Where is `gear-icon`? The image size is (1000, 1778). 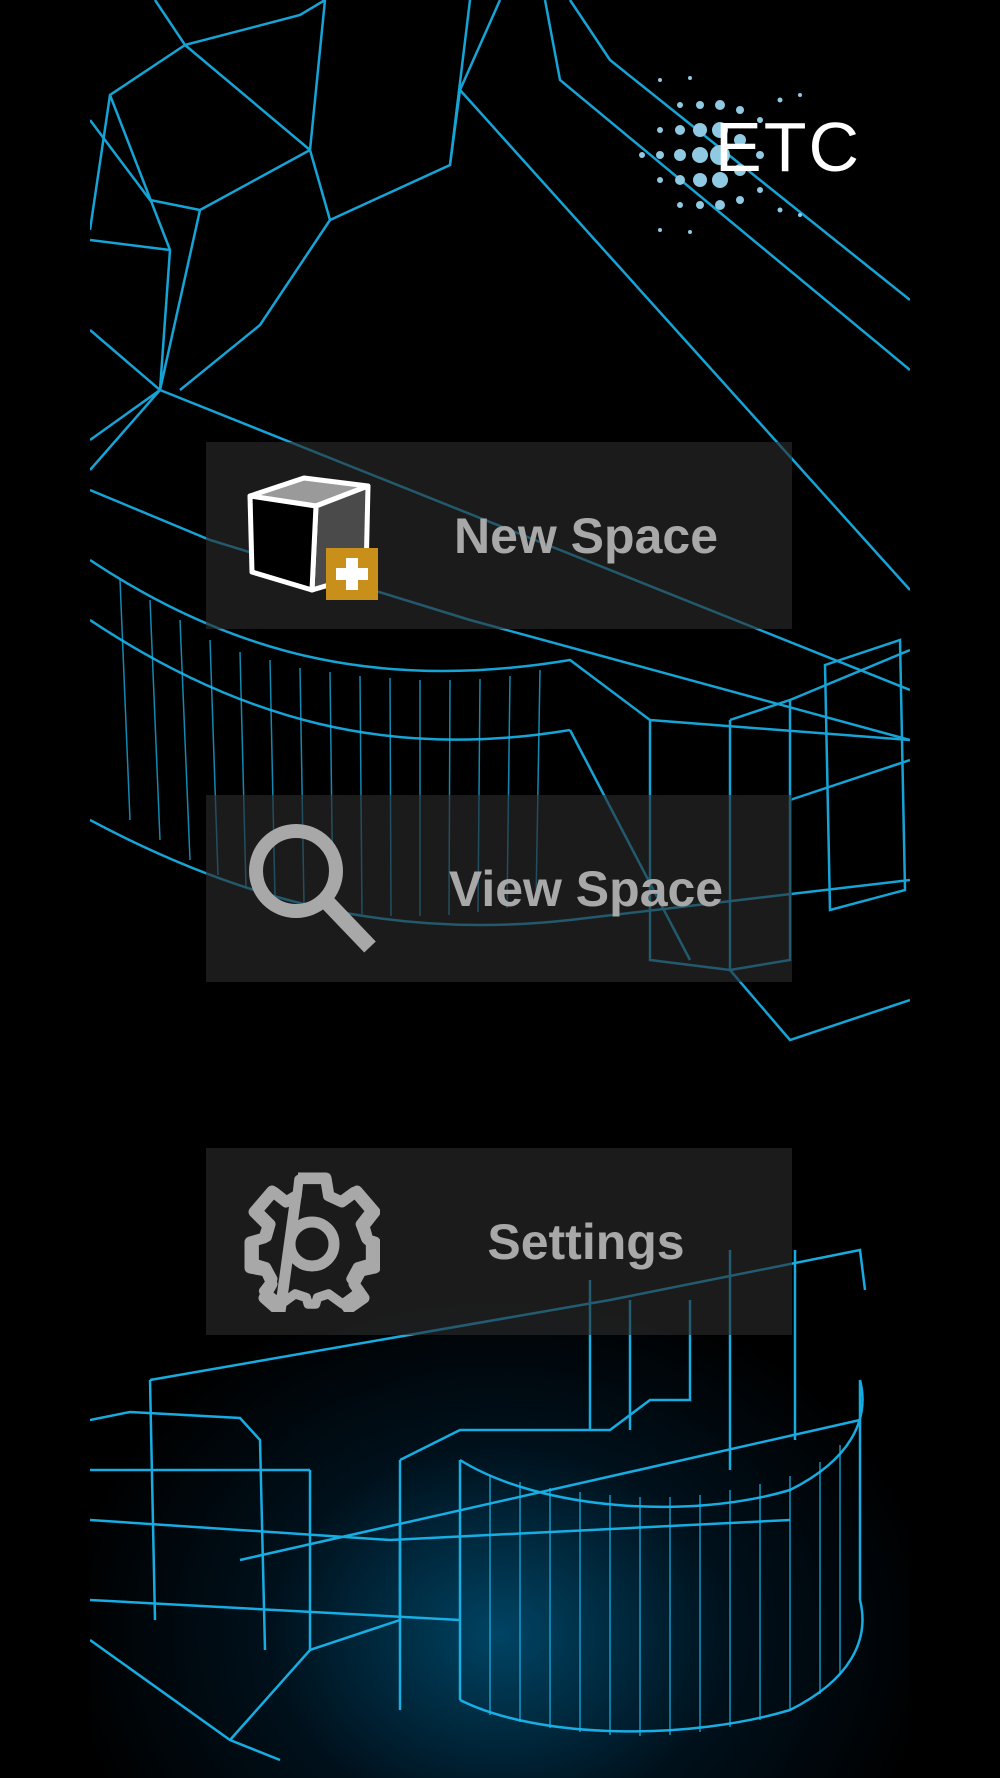 gear-icon is located at coordinates (312, 1242).